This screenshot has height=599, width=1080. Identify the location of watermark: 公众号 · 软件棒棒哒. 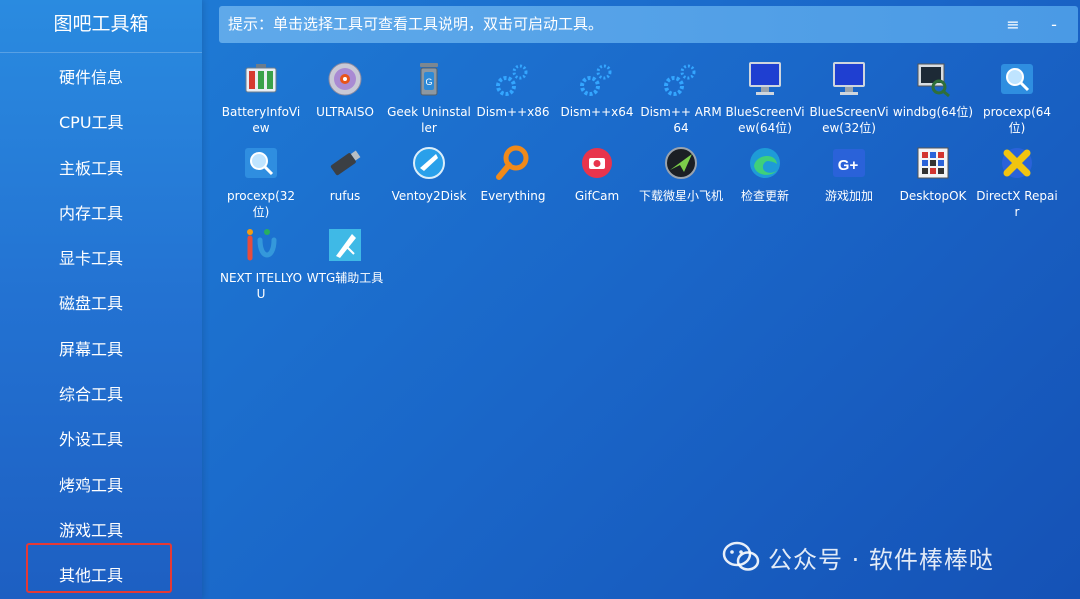
(858, 557).